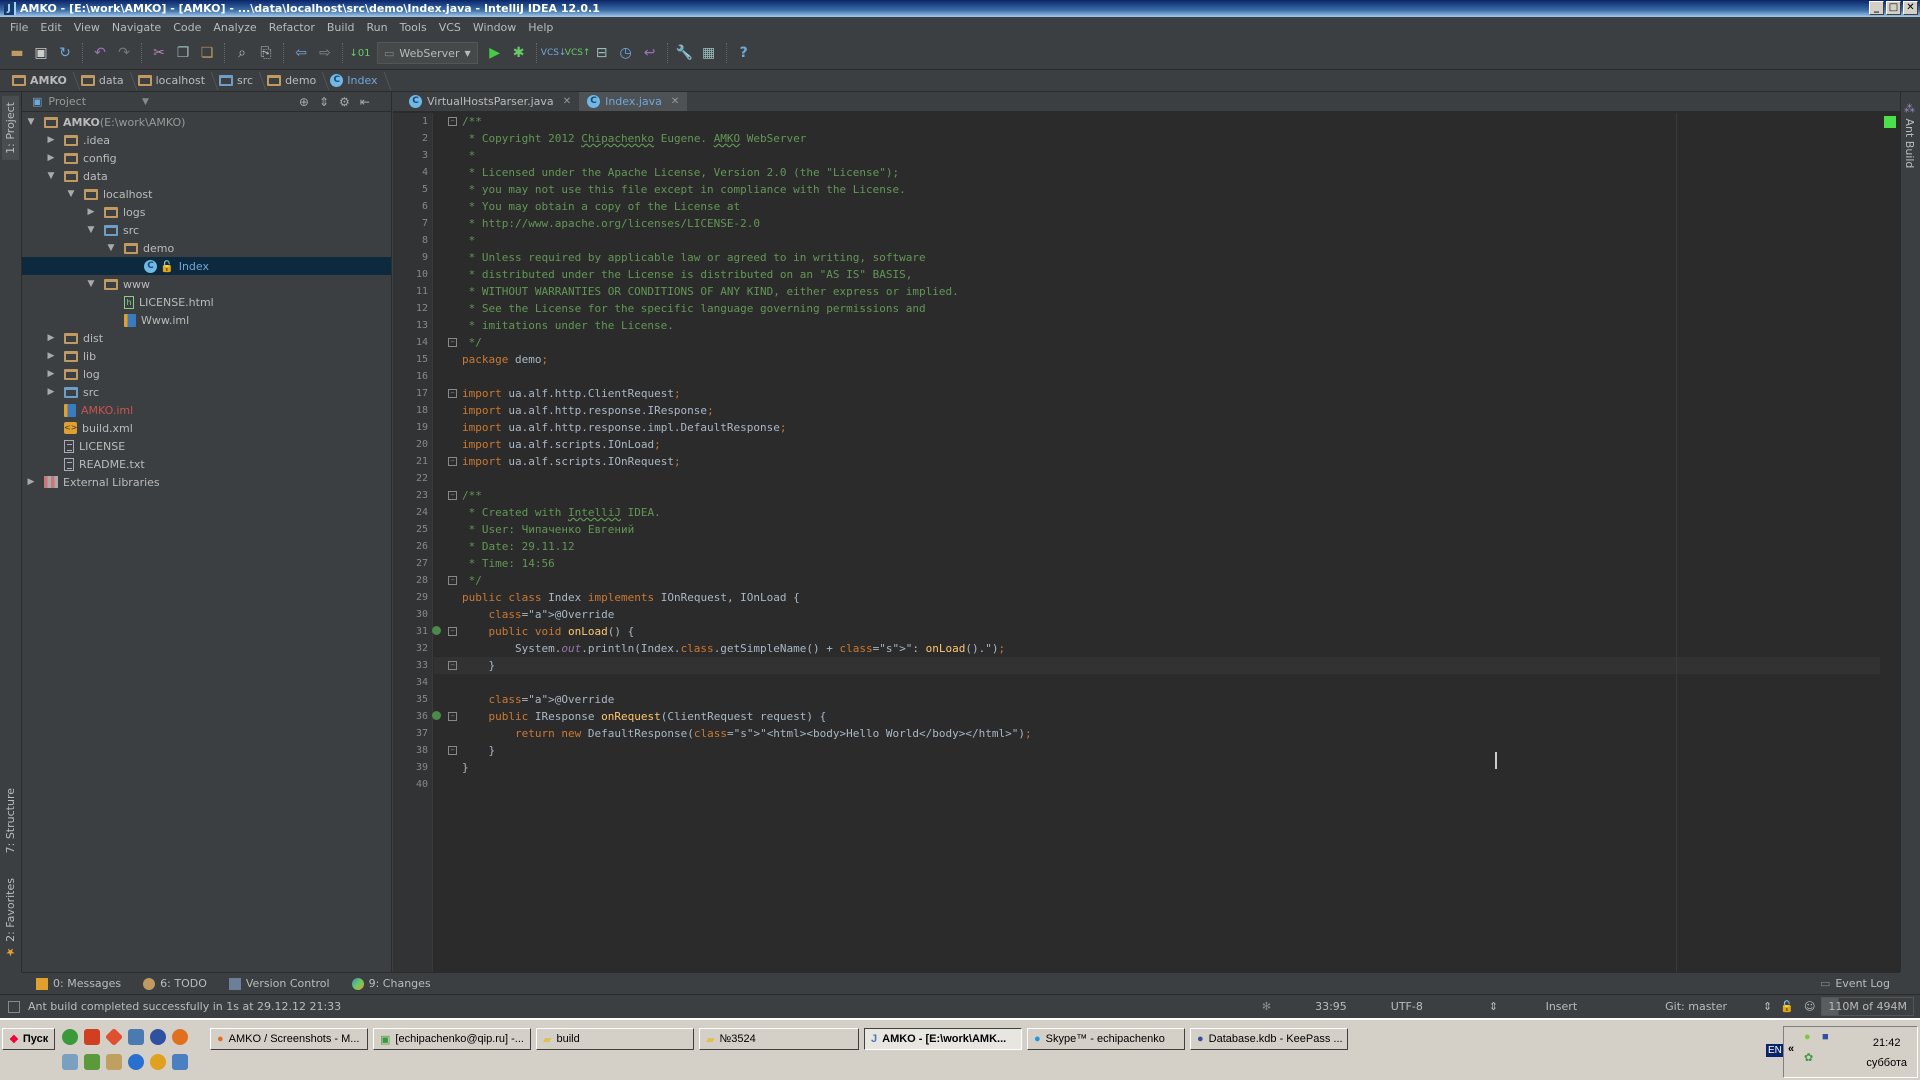  What do you see at coordinates (158, 1062) in the screenshot?
I see `media-player-icon` at bounding box center [158, 1062].